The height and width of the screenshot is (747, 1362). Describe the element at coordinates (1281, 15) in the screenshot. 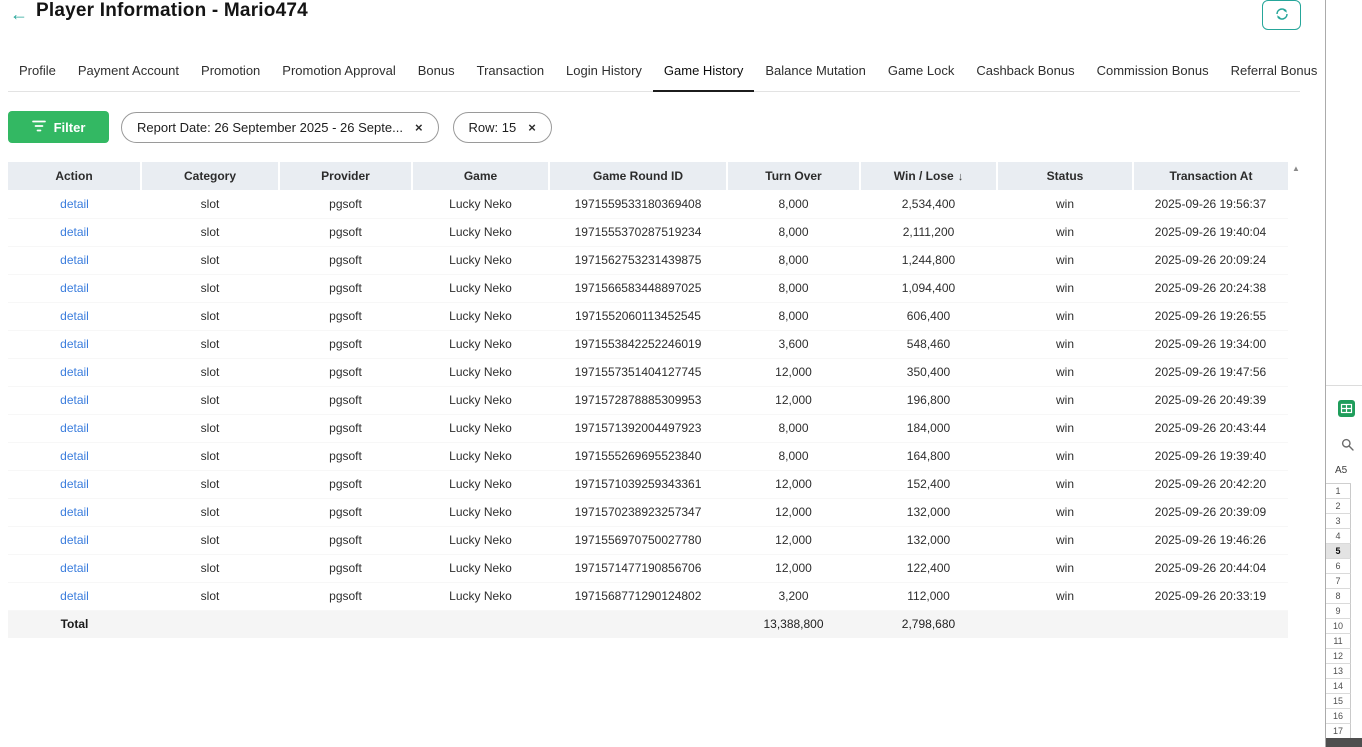

I see `refresh-button` at that location.